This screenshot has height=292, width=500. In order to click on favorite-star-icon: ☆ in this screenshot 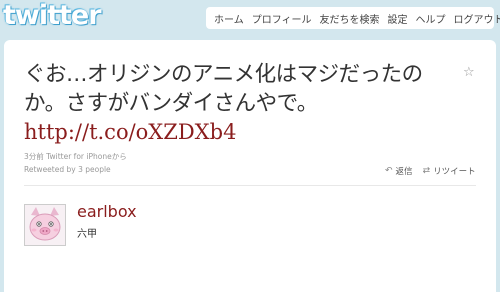, I will do `click(469, 72)`.